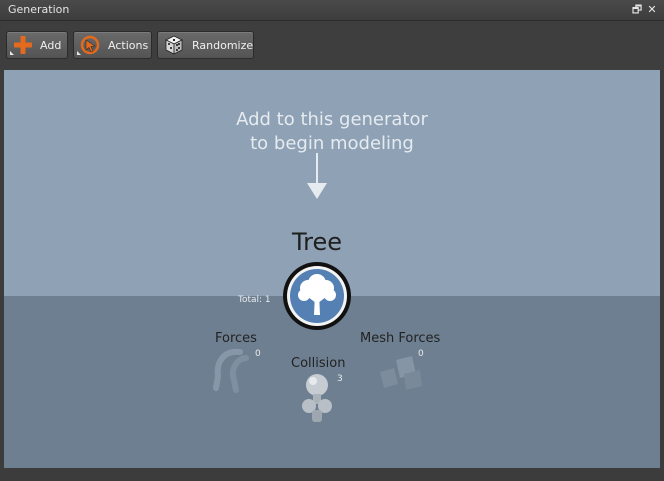  Describe the element at coordinates (37, 45) in the screenshot. I see `add-button: Add` at that location.